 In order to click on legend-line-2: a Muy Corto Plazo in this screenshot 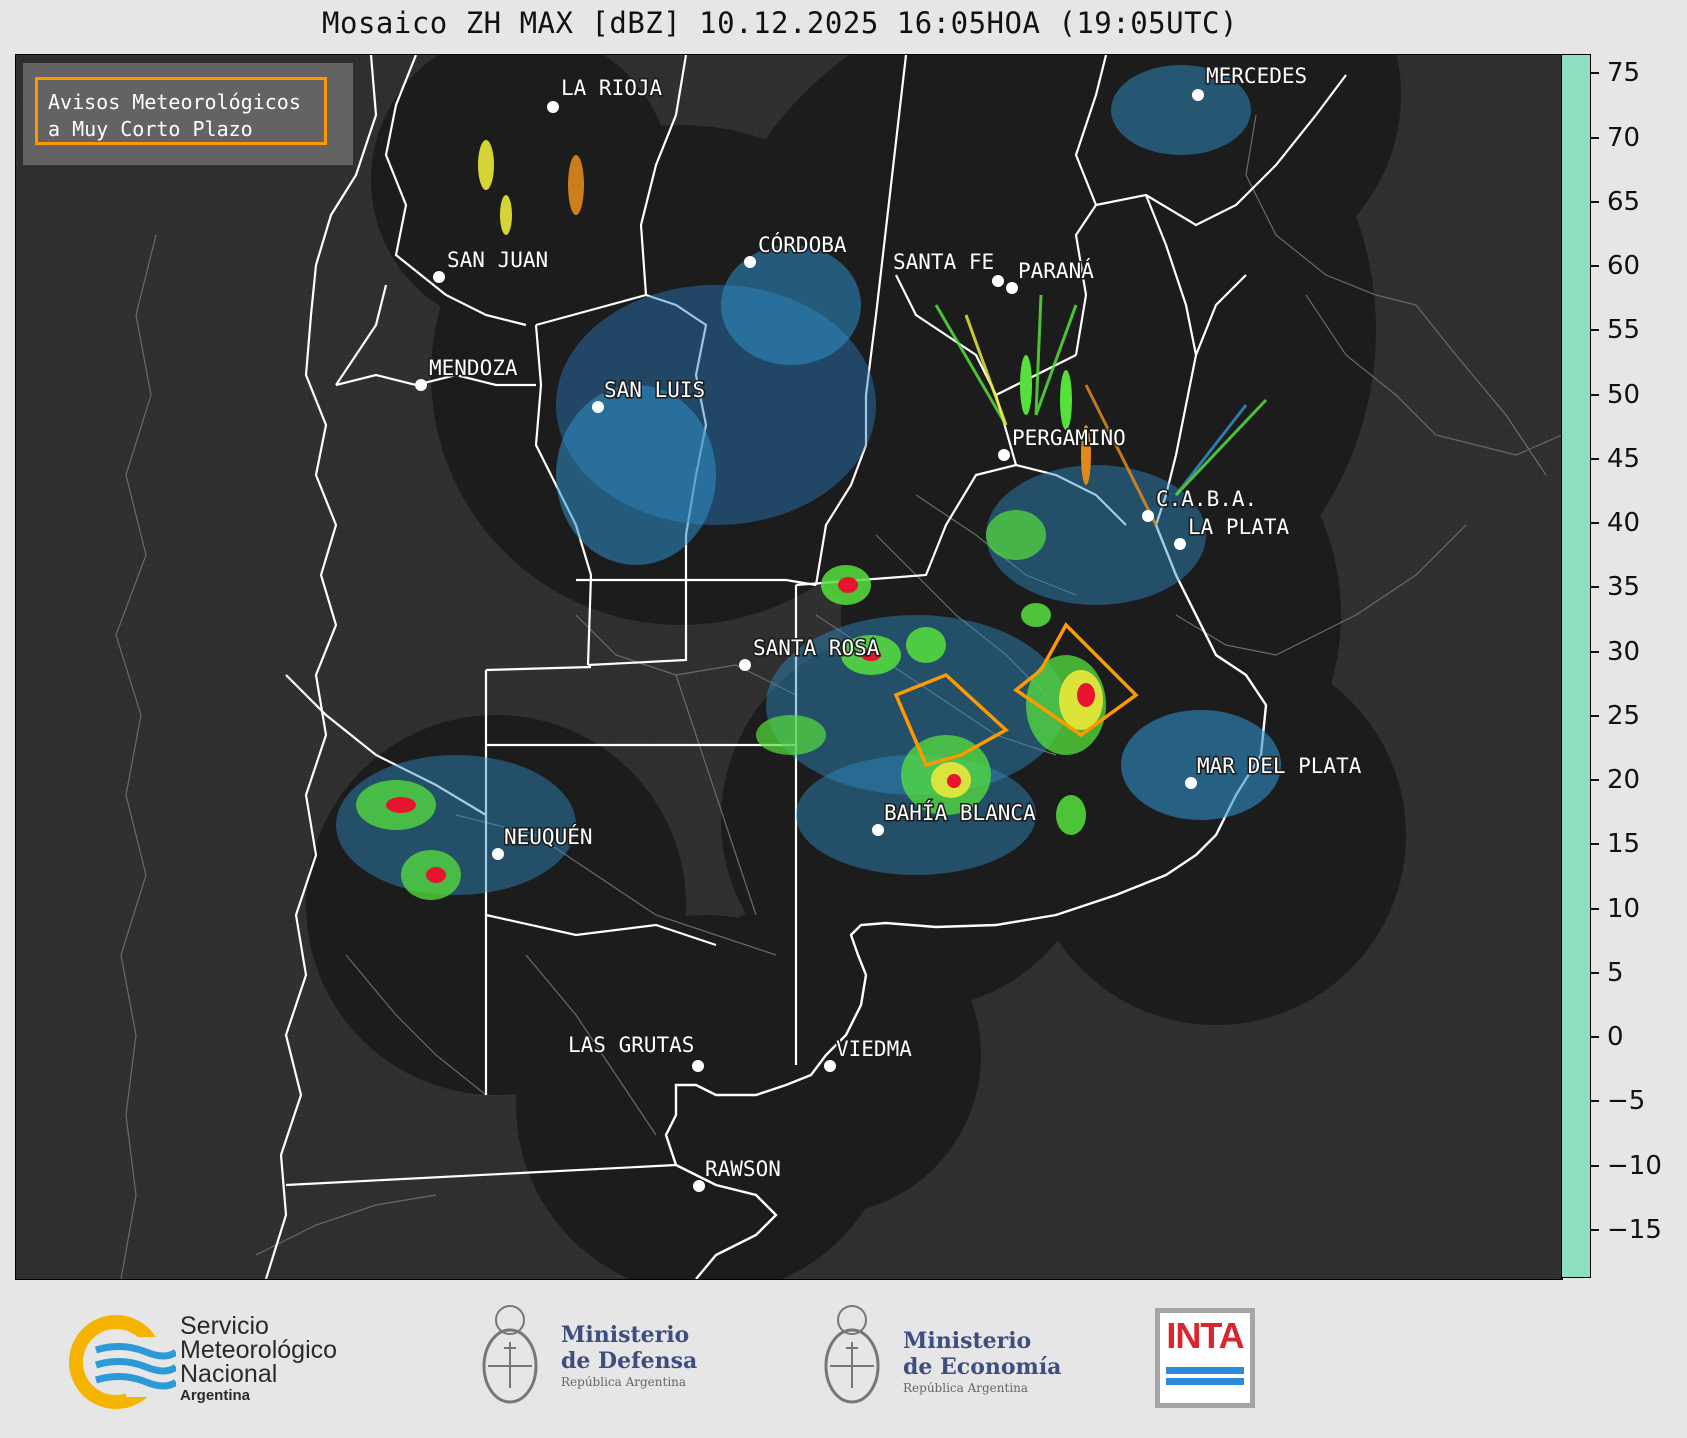, I will do `click(150, 129)`.